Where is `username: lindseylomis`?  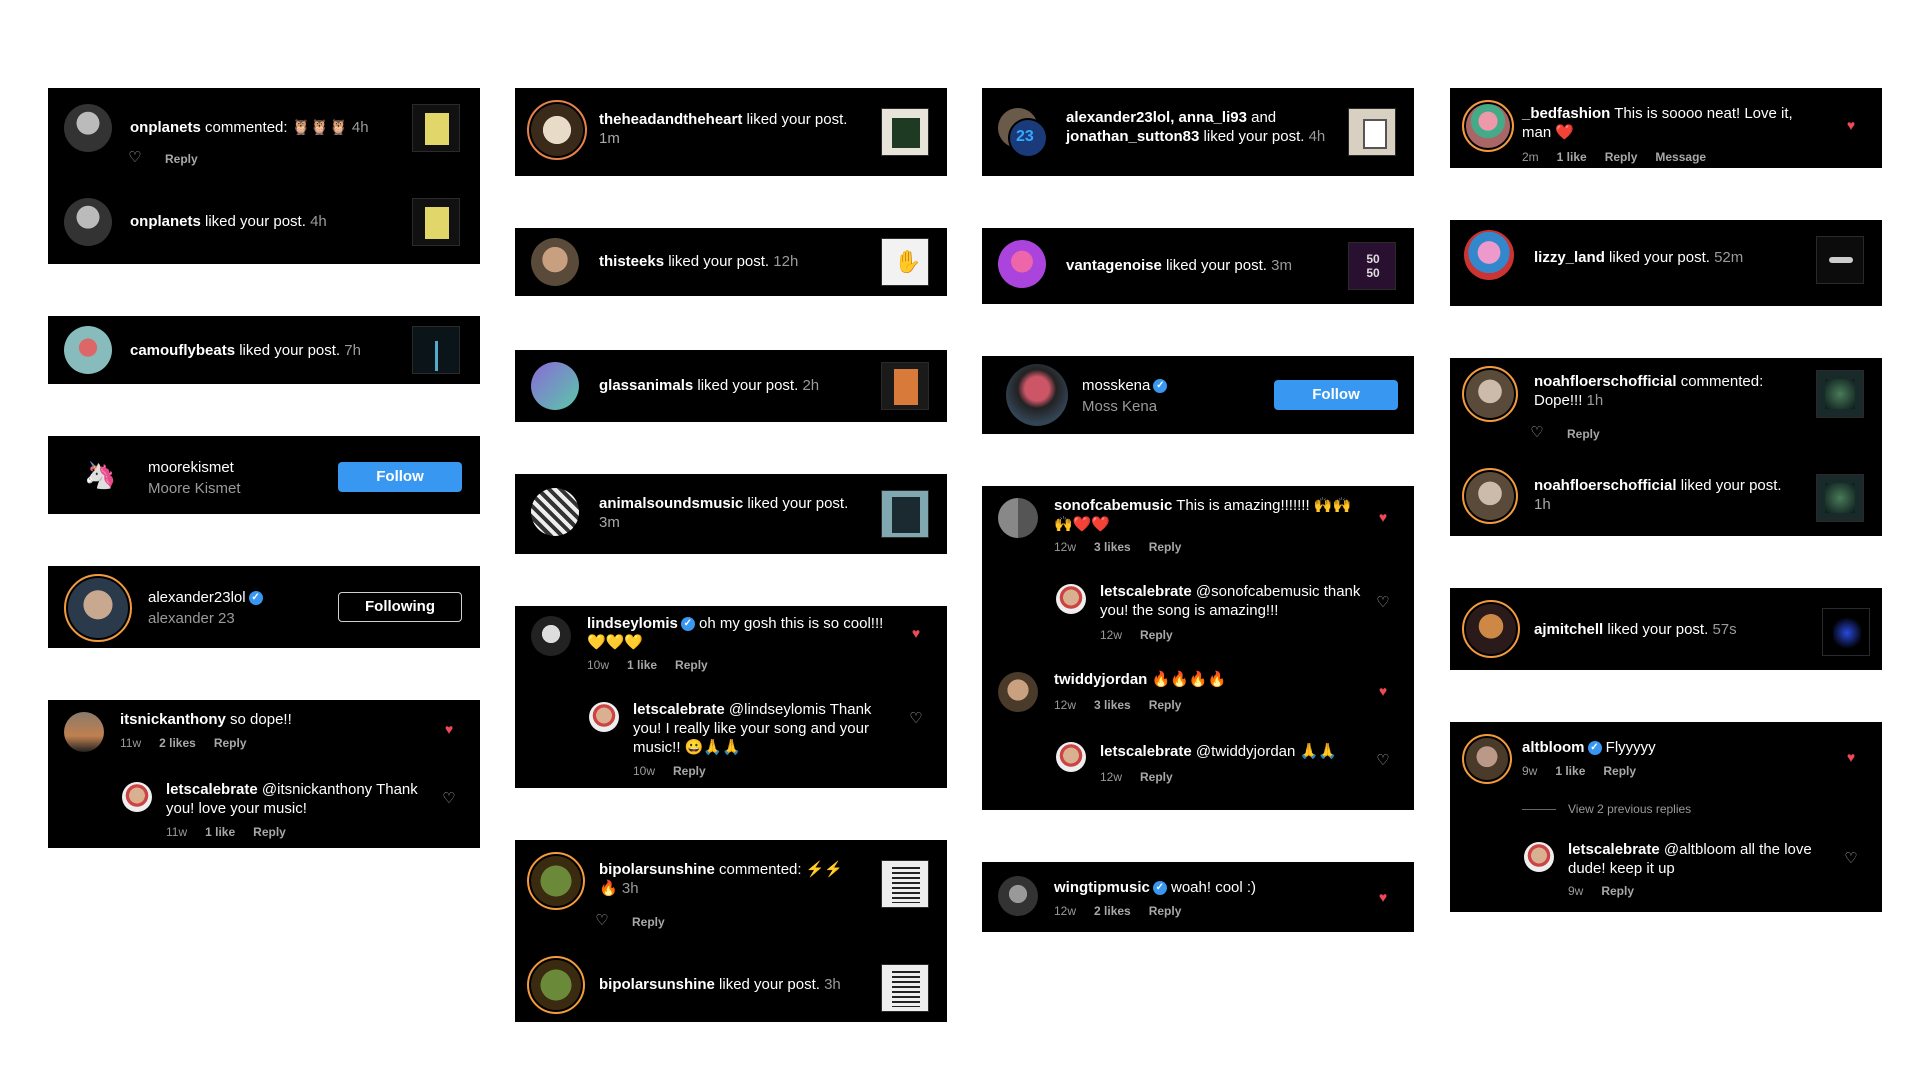
username: lindseylomis is located at coordinates (632, 623).